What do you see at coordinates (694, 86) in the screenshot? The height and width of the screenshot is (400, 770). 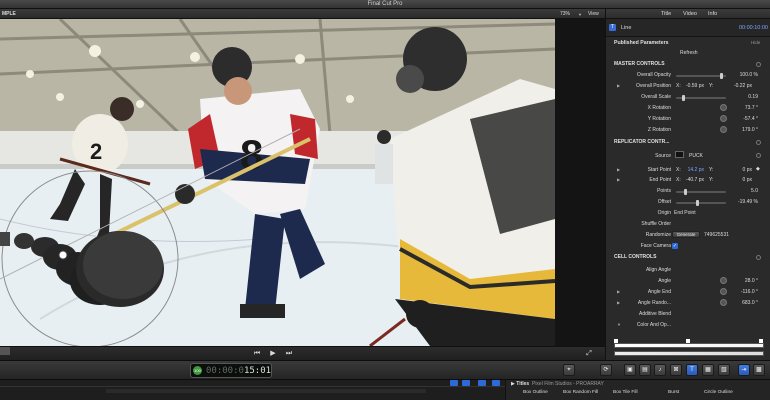 I see `overall-position-x-field: -0.59 px` at bounding box center [694, 86].